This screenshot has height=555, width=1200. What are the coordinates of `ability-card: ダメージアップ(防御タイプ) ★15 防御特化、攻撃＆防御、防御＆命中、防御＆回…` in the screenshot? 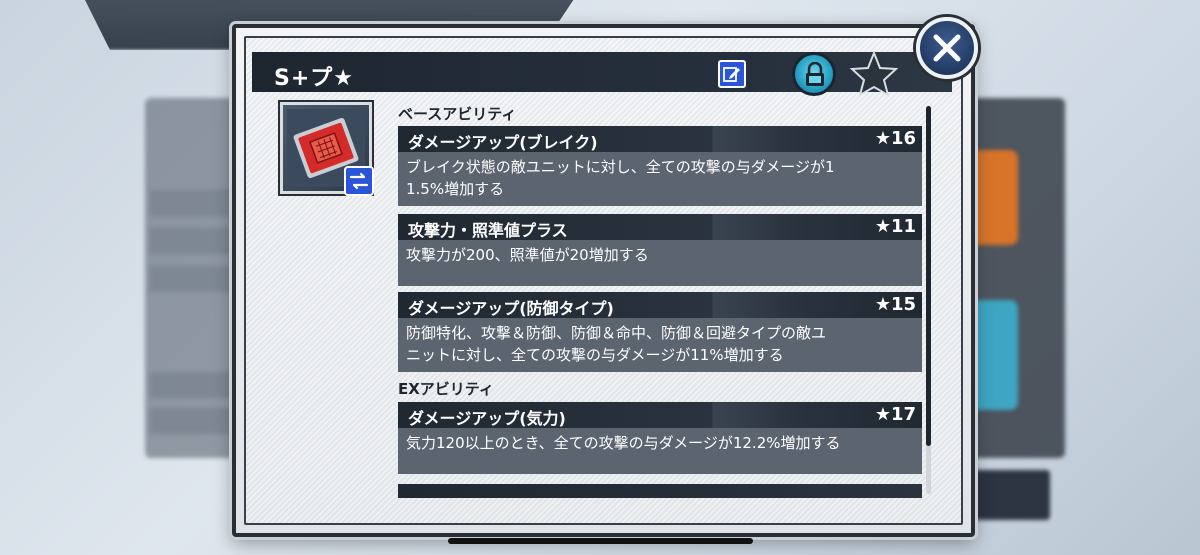 It's located at (660, 332).